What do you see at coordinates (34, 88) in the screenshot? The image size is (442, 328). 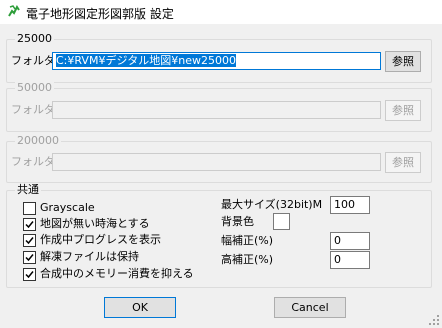 I see `group-50000-legend: 50000` at bounding box center [34, 88].